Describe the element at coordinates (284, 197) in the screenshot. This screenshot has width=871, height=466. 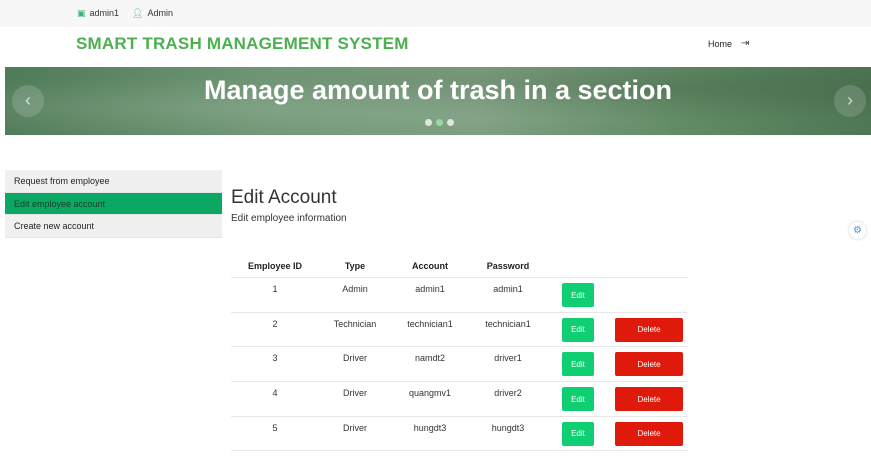
I see `page-title: Edit Account` at that location.